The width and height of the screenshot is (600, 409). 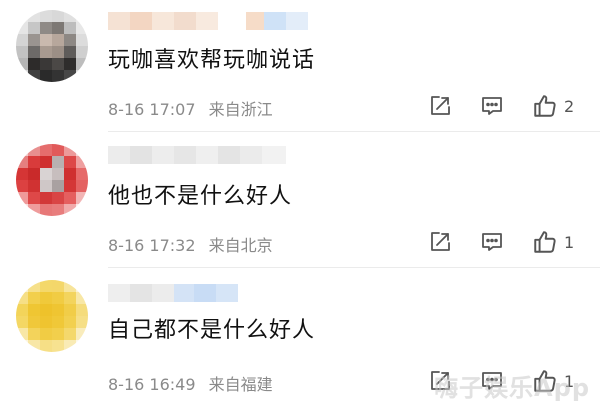 I want to click on watermark: 嗨子娱乐App, so click(x=512, y=388).